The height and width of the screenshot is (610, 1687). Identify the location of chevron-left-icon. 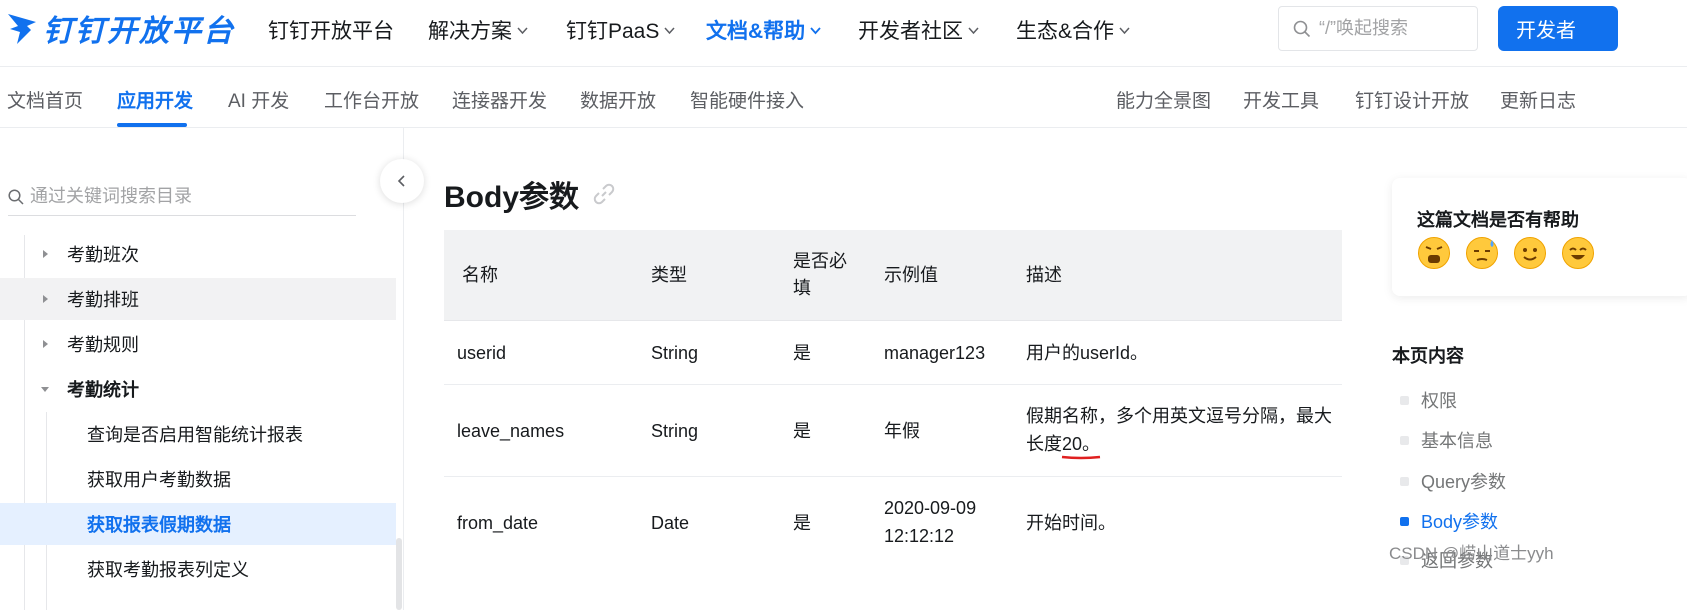
(401, 181).